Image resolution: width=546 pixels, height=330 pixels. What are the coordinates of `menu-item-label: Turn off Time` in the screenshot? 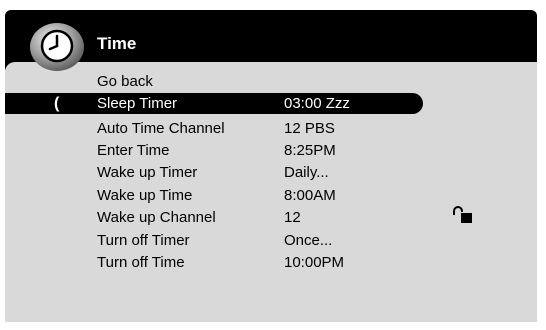 It's located at (141, 262).